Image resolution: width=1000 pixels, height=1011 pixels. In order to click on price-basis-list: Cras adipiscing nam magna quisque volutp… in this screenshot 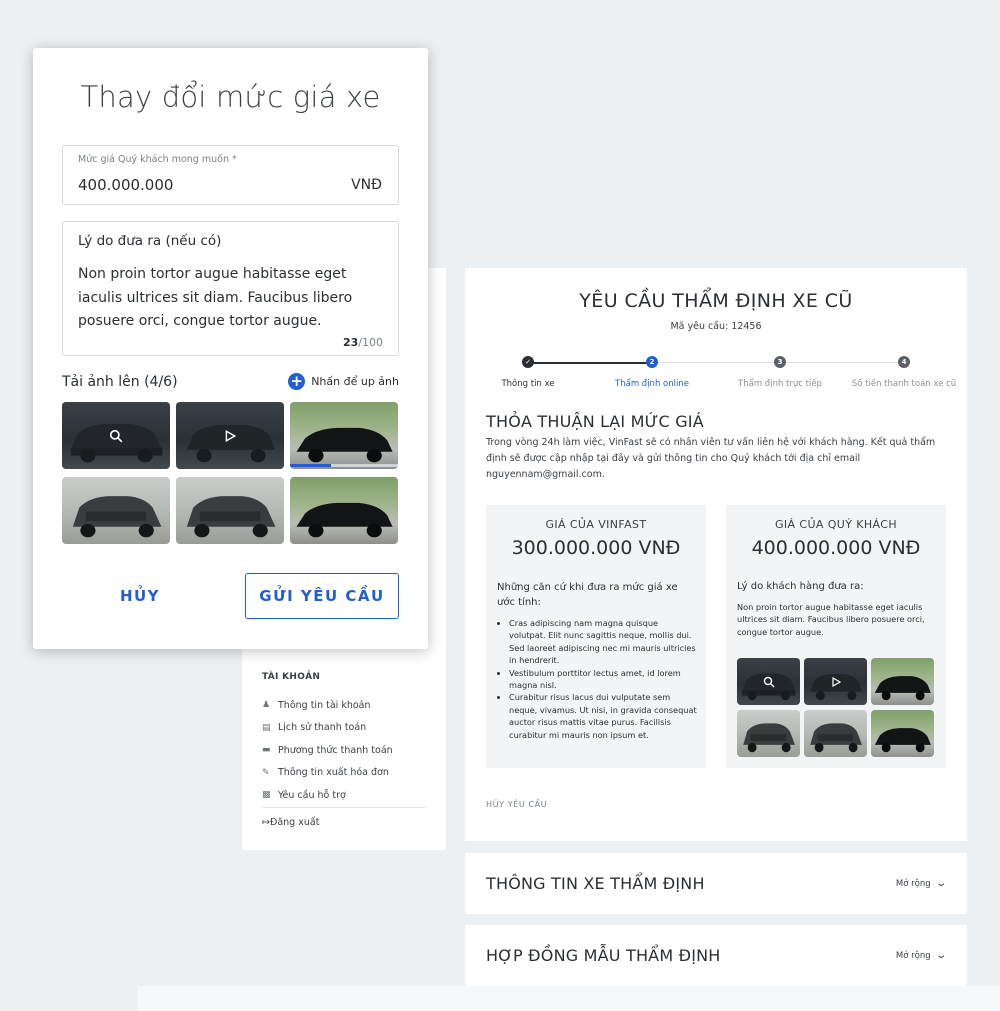, I will do `click(597, 679)`.